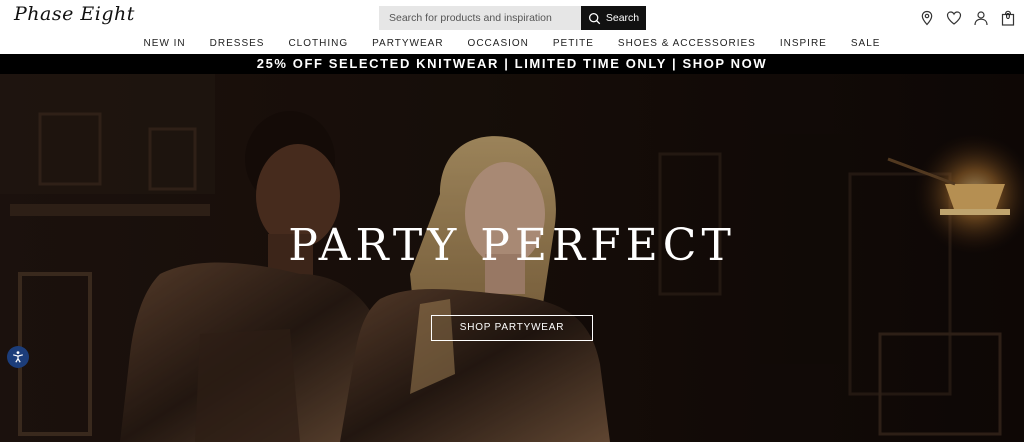  I want to click on wishlist-heart-icon, so click(954, 17).